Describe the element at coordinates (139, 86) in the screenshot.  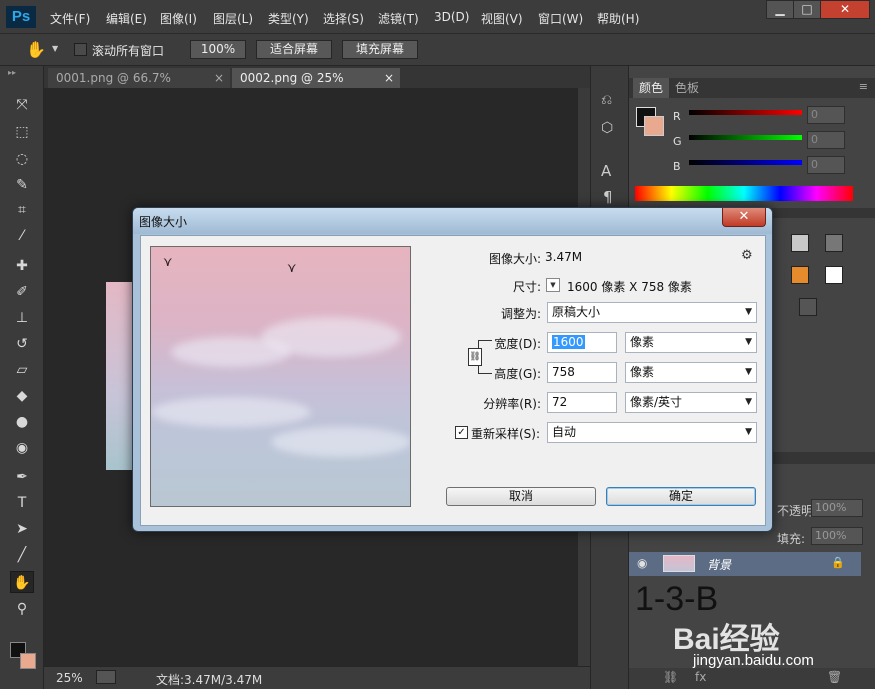
I see `tab-0001: 0001.png @ 66.7%(RGB/8#) ×` at that location.